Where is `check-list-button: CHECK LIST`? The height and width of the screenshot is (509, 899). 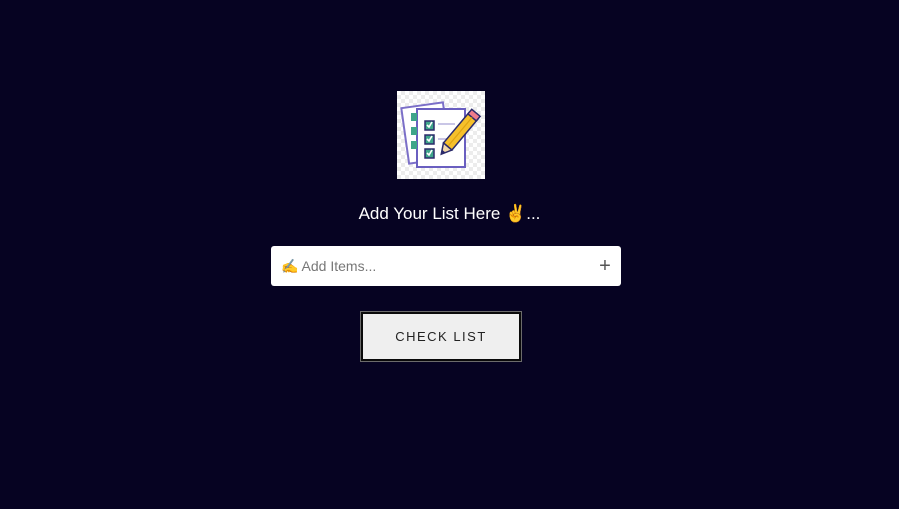
check-list-button: CHECK LIST is located at coordinates (441, 336).